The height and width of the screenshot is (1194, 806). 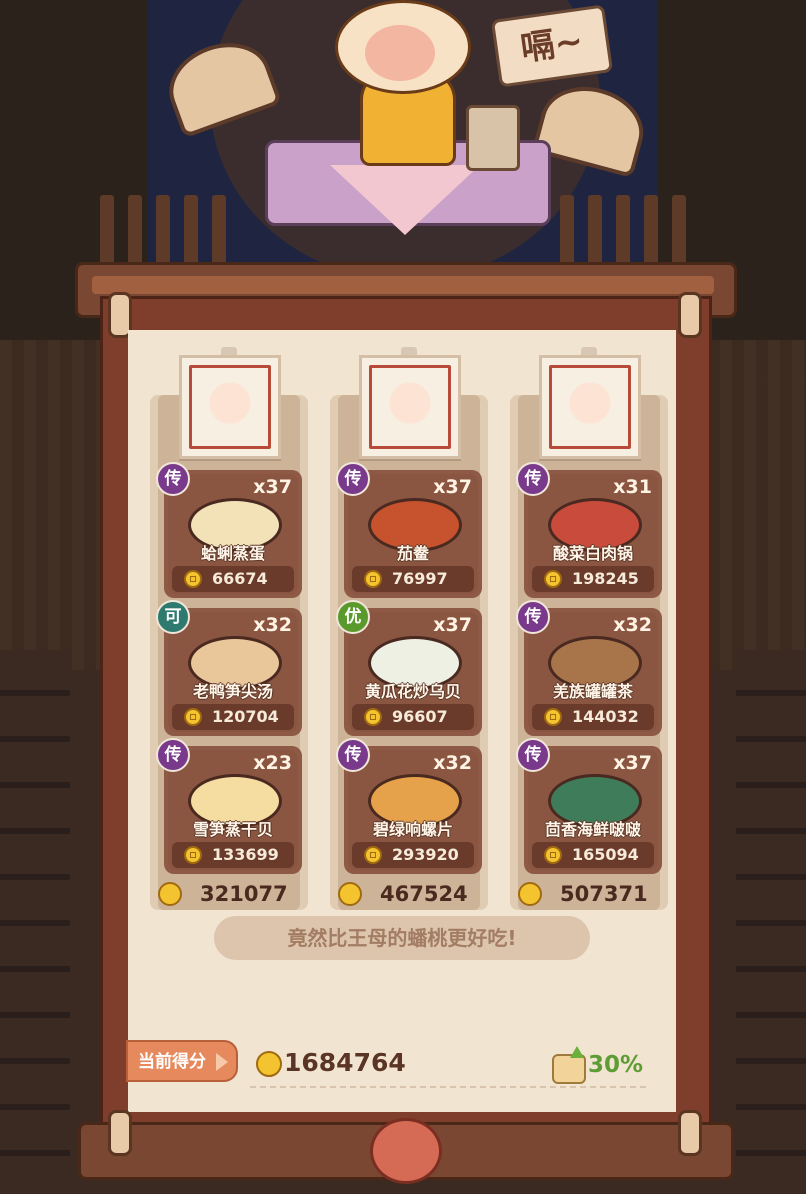 What do you see at coordinates (412, 829) in the screenshot?
I see `dish-name: 碧绿响螺片` at bounding box center [412, 829].